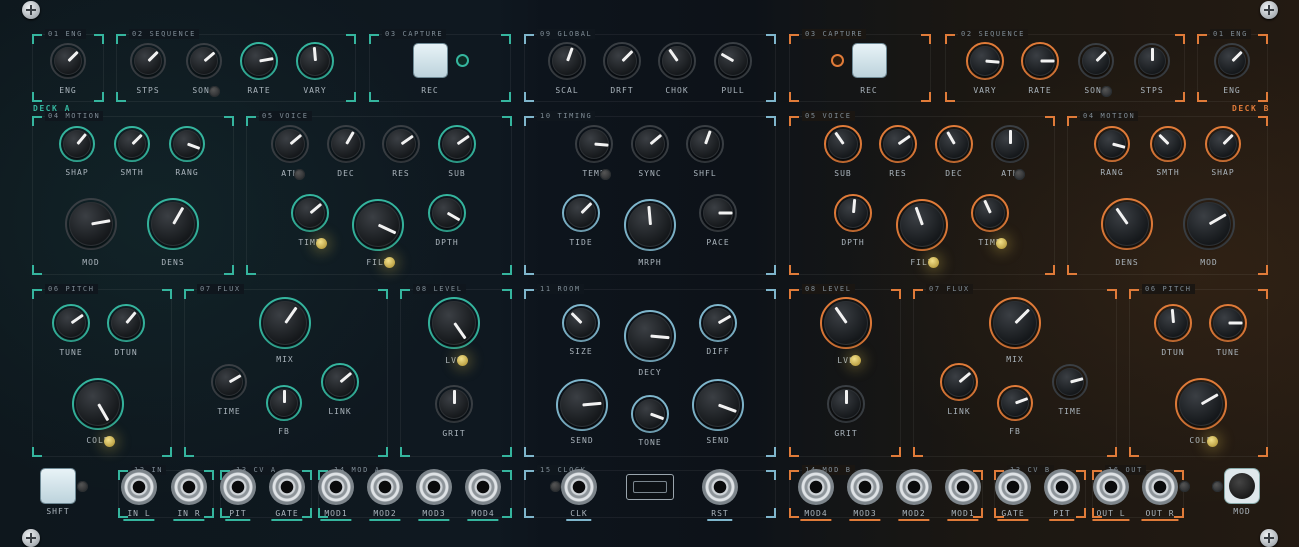  Describe the element at coordinates (58, 486) in the screenshot. I see `shift-button` at that location.